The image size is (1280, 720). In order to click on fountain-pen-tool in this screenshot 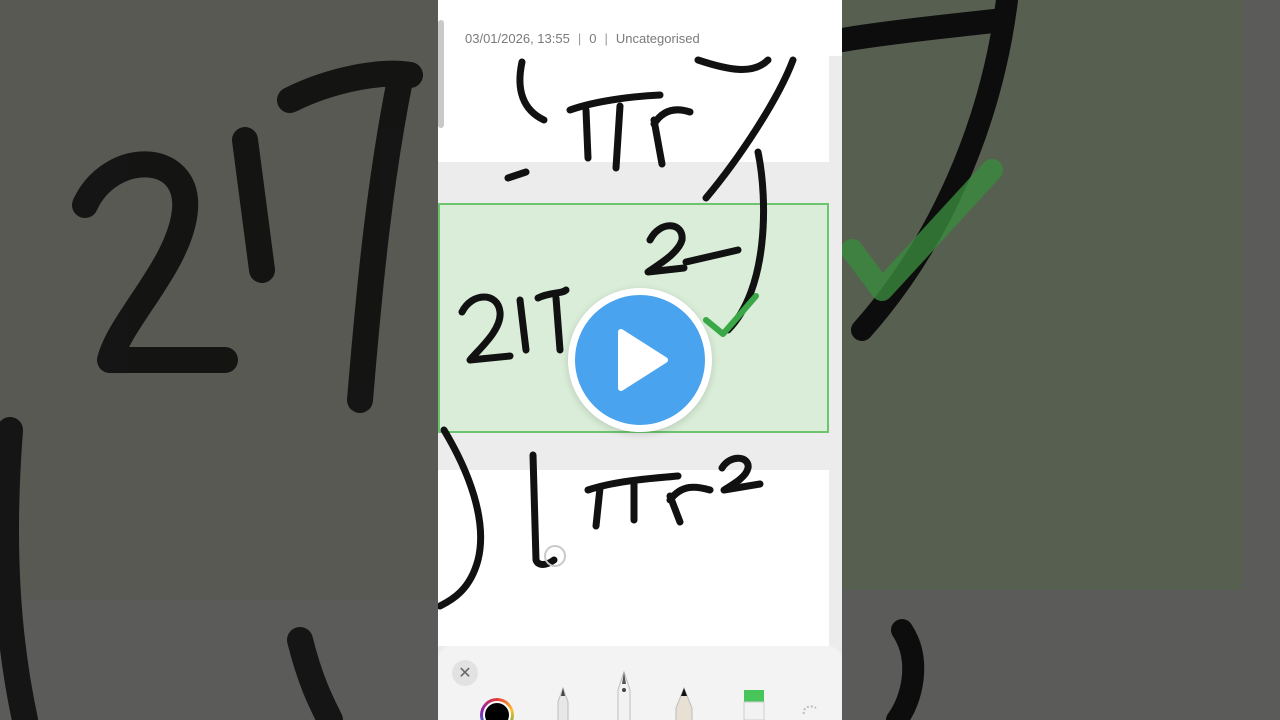, I will do `click(624, 695)`.